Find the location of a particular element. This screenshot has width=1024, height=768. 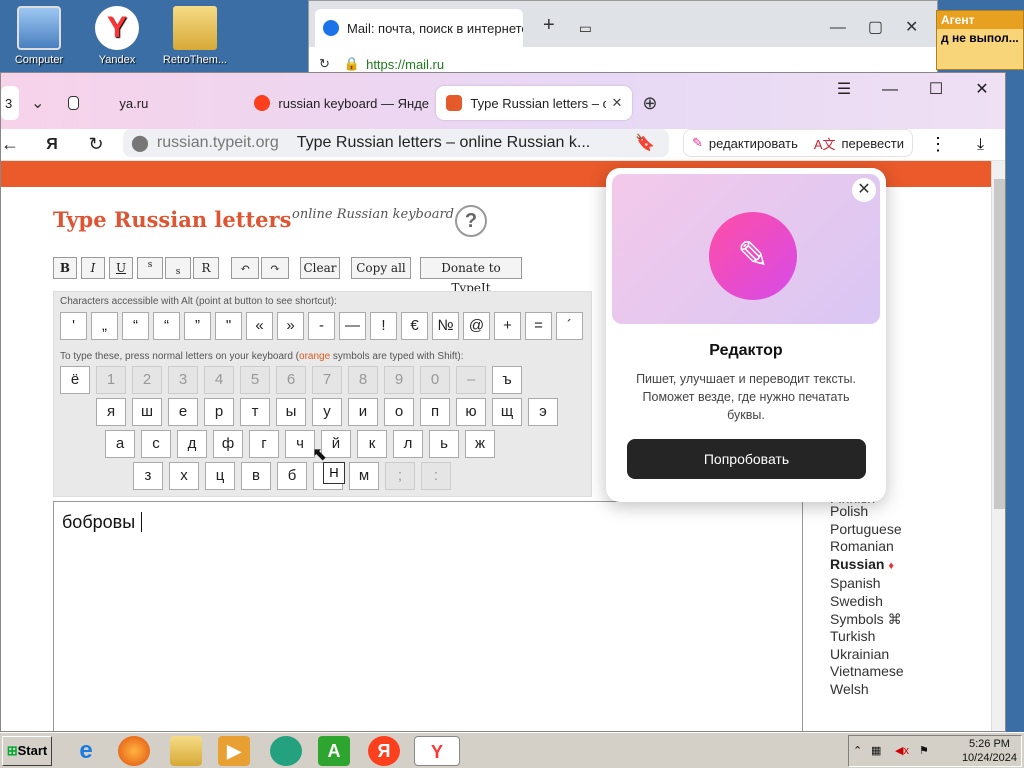

letter-key: м is located at coordinates (364, 476).